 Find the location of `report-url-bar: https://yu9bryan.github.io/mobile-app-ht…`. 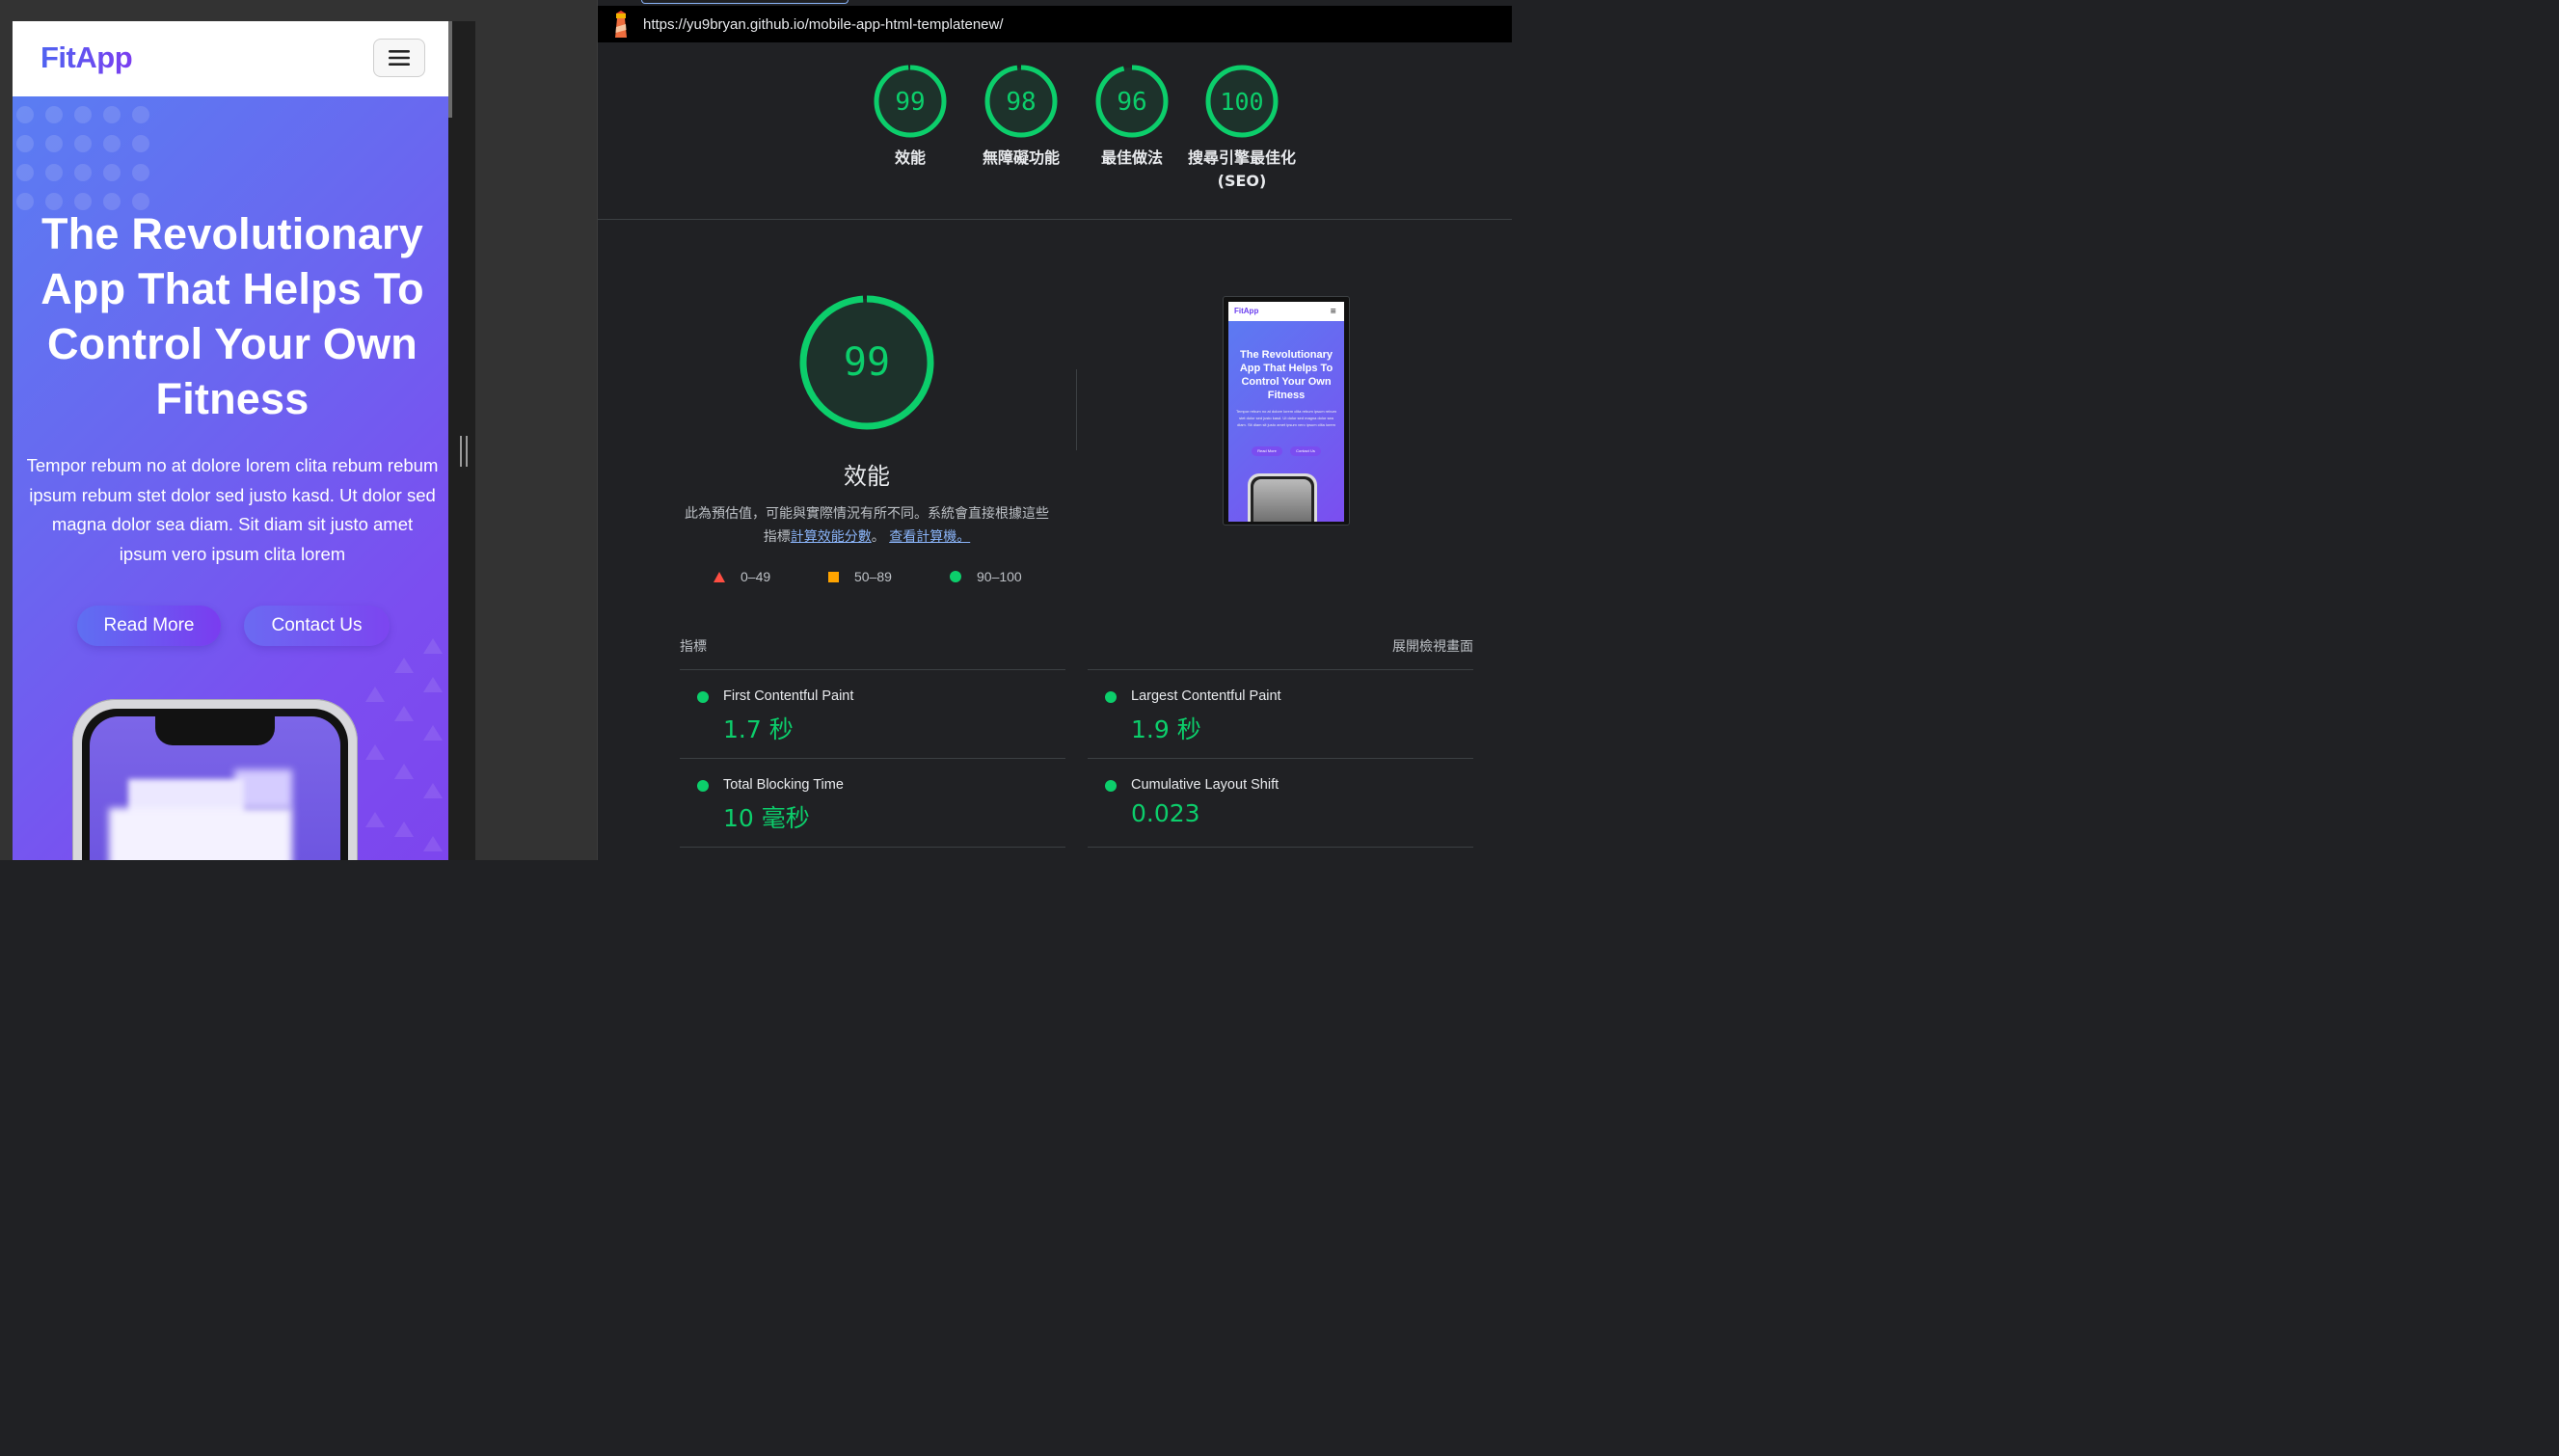

report-url-bar: https://yu9bryan.github.io/mobile-app-ht… is located at coordinates (1055, 24).